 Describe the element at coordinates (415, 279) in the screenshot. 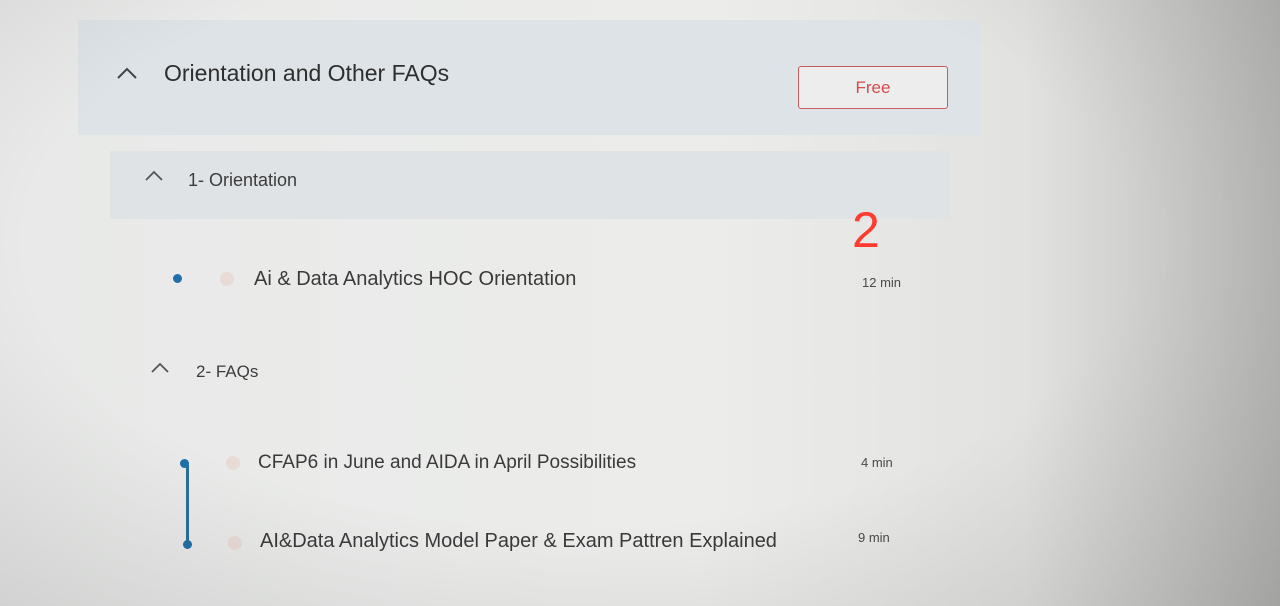

I see `lesson-title: Ai & Data Analytics HOC Orientation` at that location.